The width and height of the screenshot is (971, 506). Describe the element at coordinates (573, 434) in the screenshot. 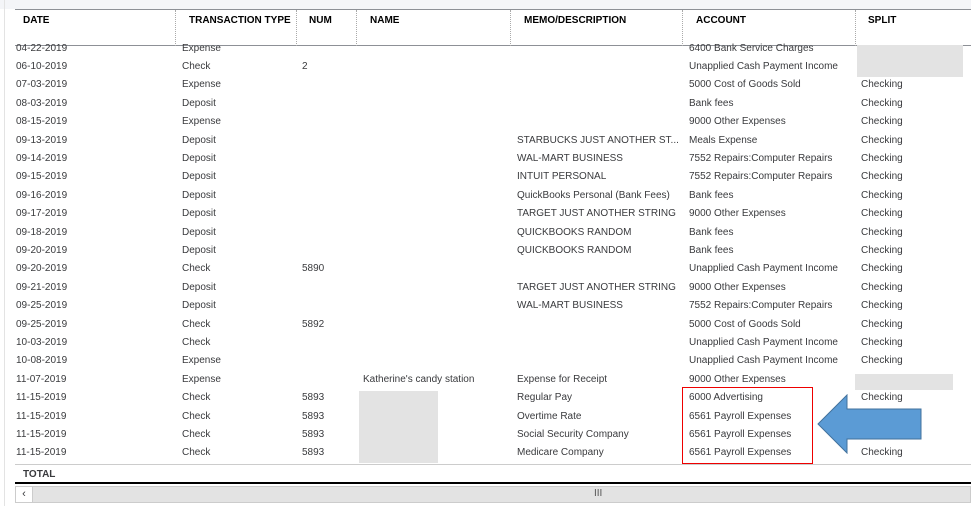

I see `cell-memo: Social Security Company` at that location.